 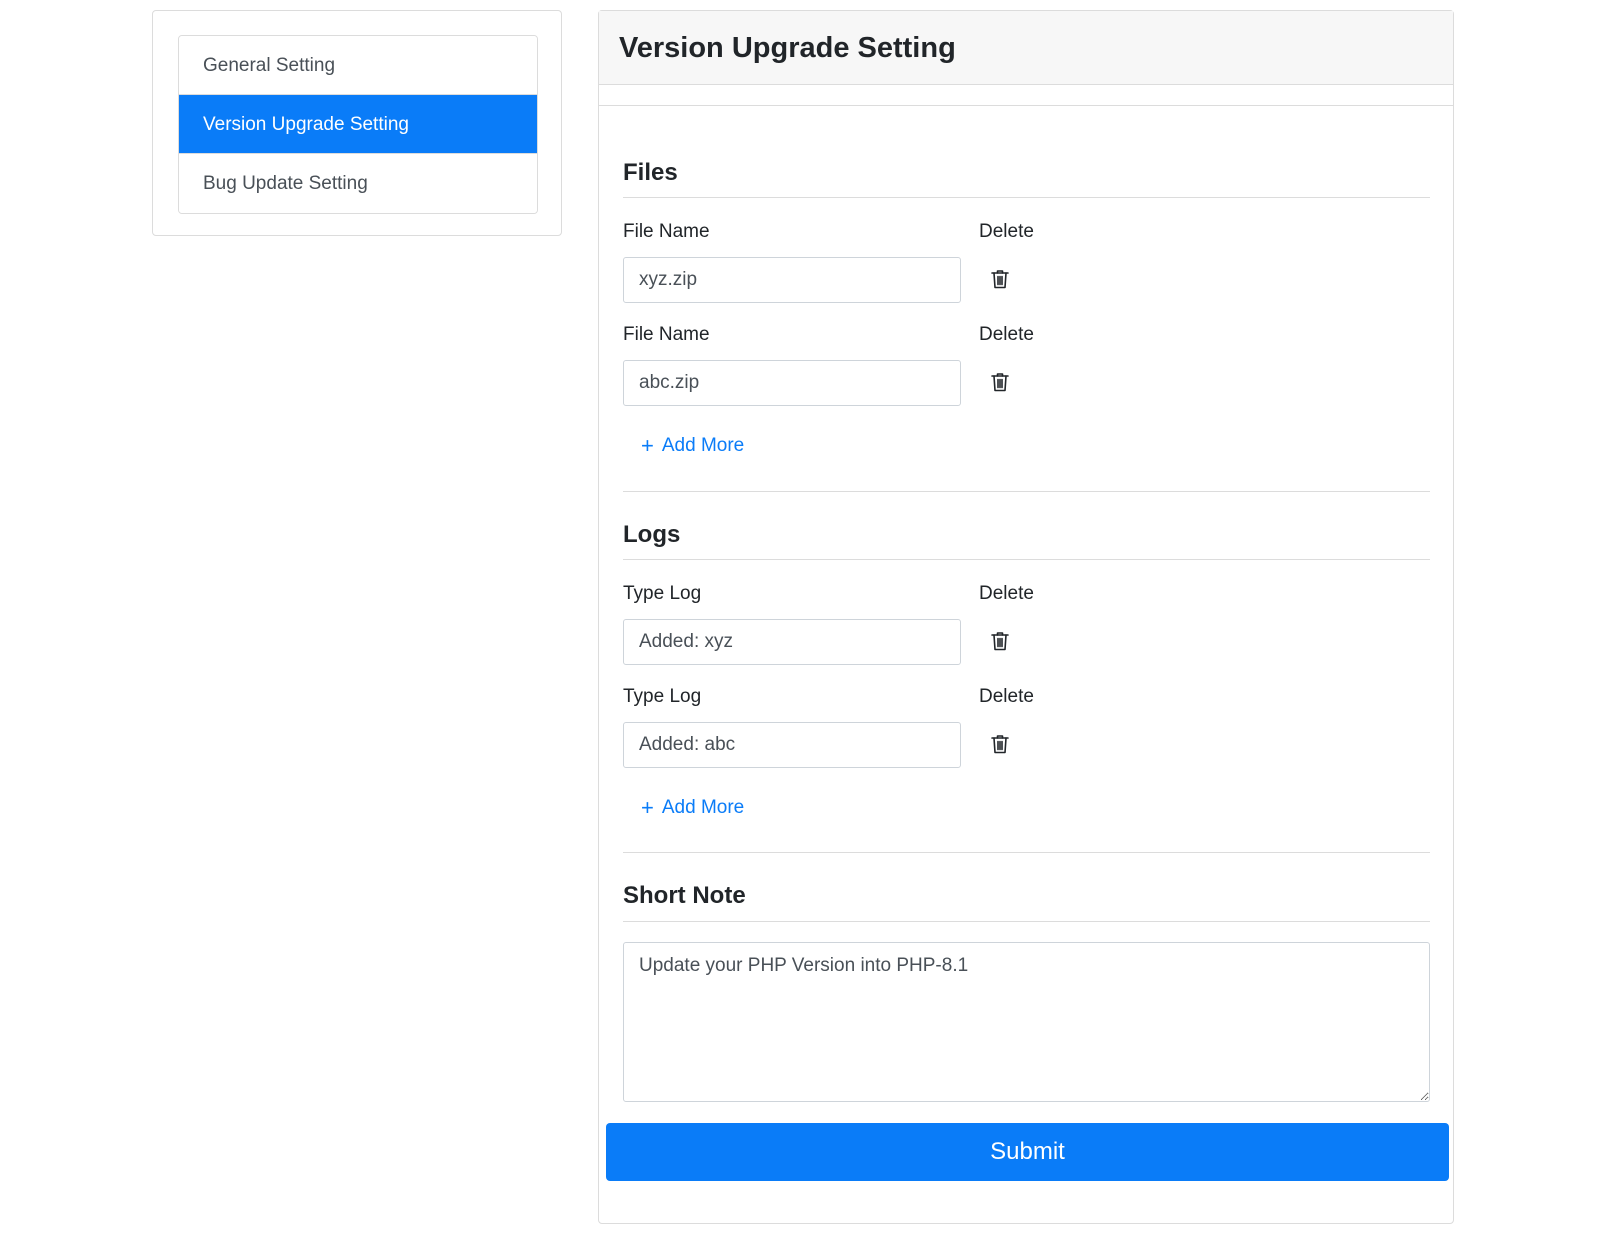 What do you see at coordinates (1026, 105) in the screenshot?
I see `header-divider` at bounding box center [1026, 105].